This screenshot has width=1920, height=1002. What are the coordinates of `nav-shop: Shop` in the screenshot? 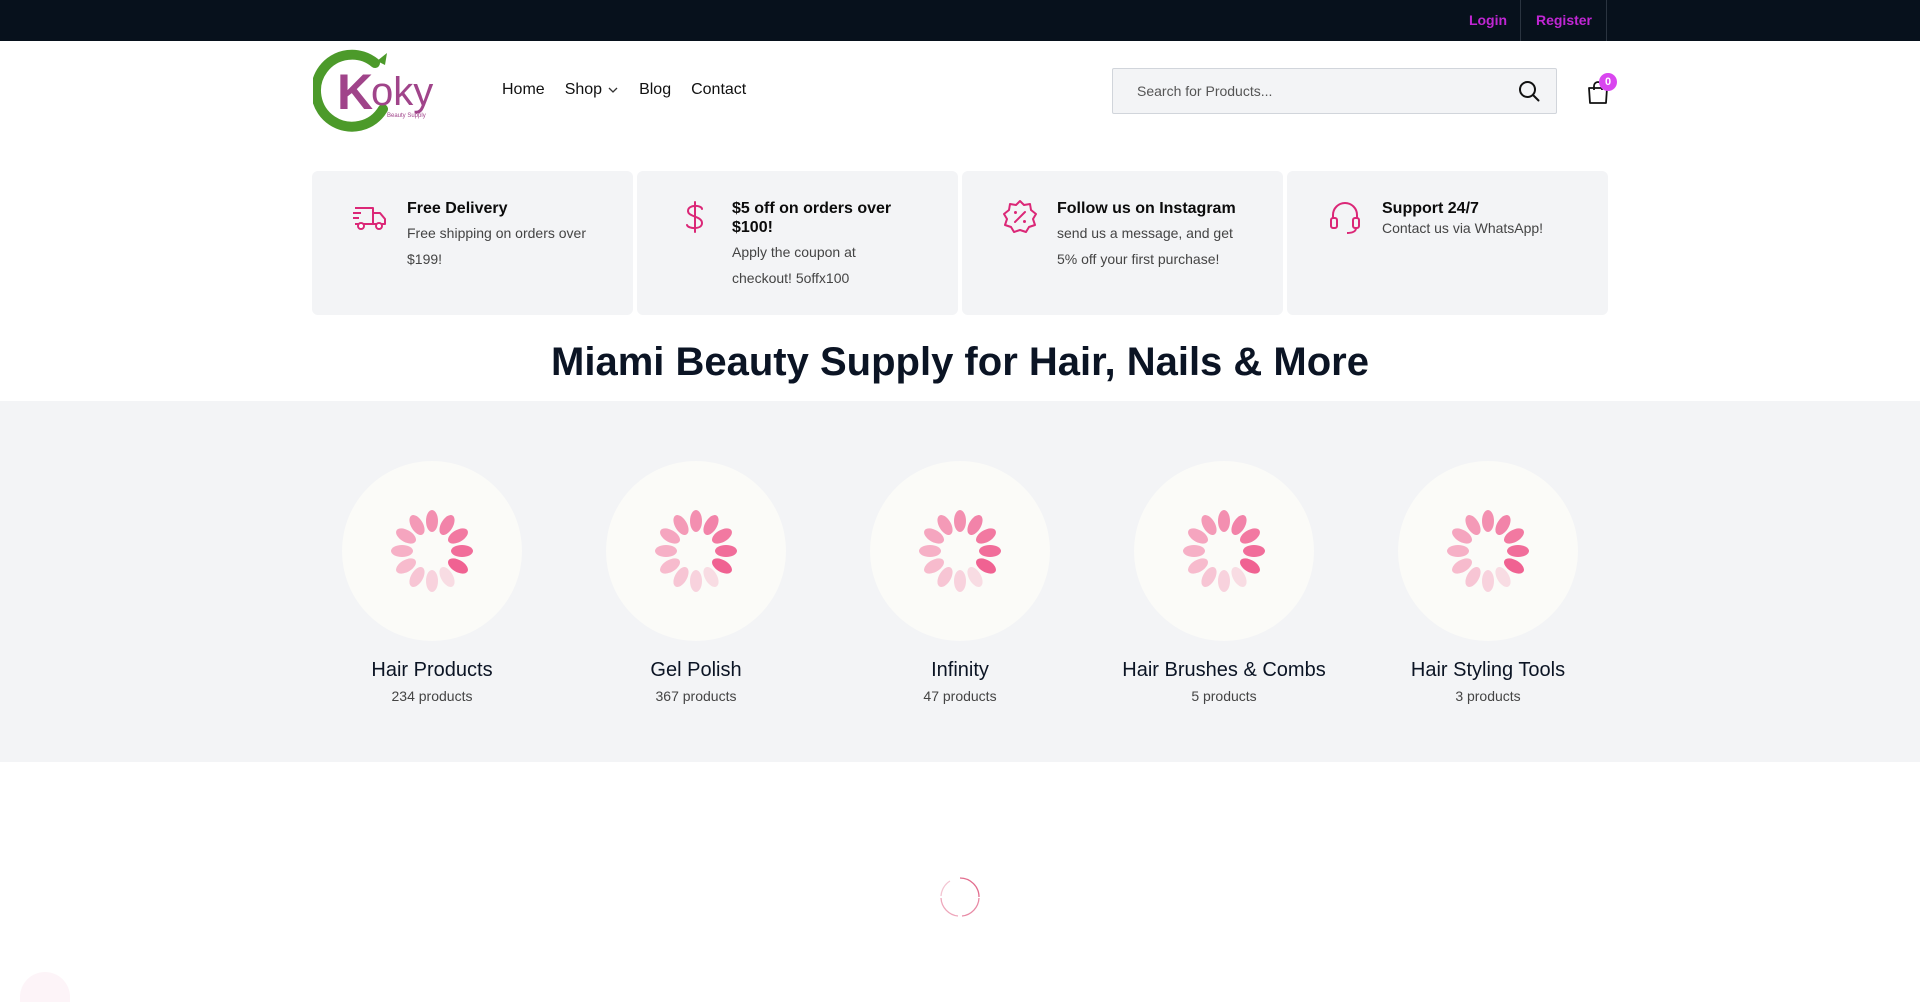 It's located at (592, 90).